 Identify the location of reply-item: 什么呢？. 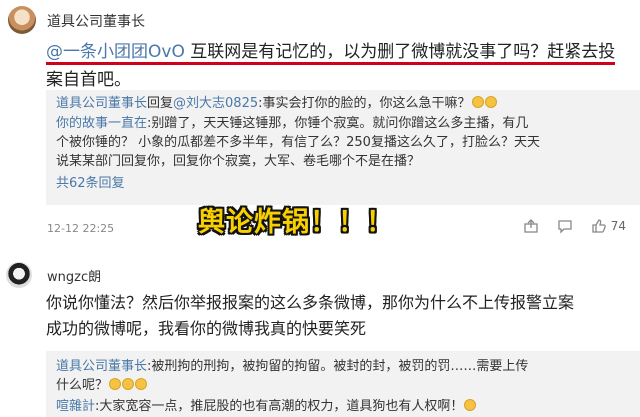
(343, 385).